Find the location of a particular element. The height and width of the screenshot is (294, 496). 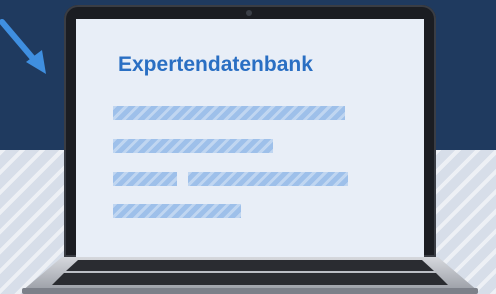

camera-icon is located at coordinates (249, 13).